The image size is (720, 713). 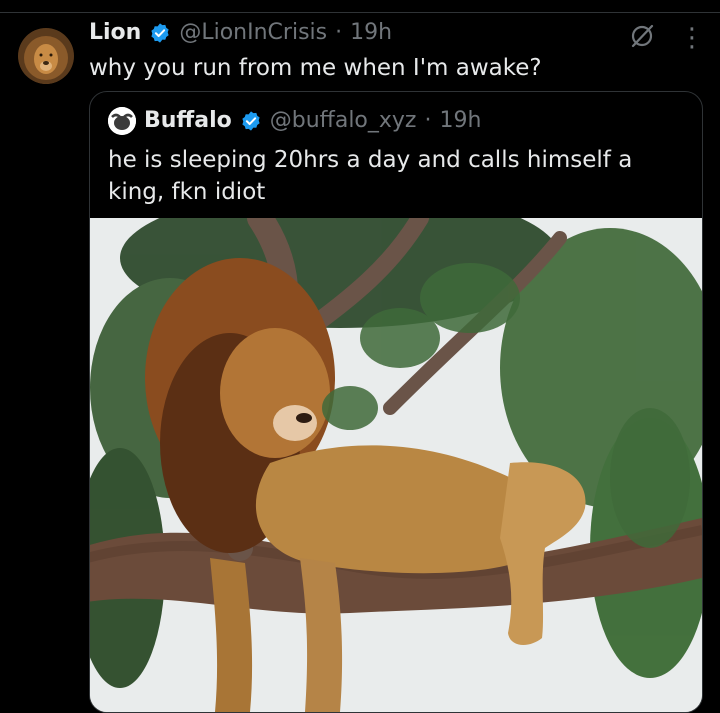 What do you see at coordinates (115, 33) in the screenshot?
I see `author-name: Lion` at bounding box center [115, 33].